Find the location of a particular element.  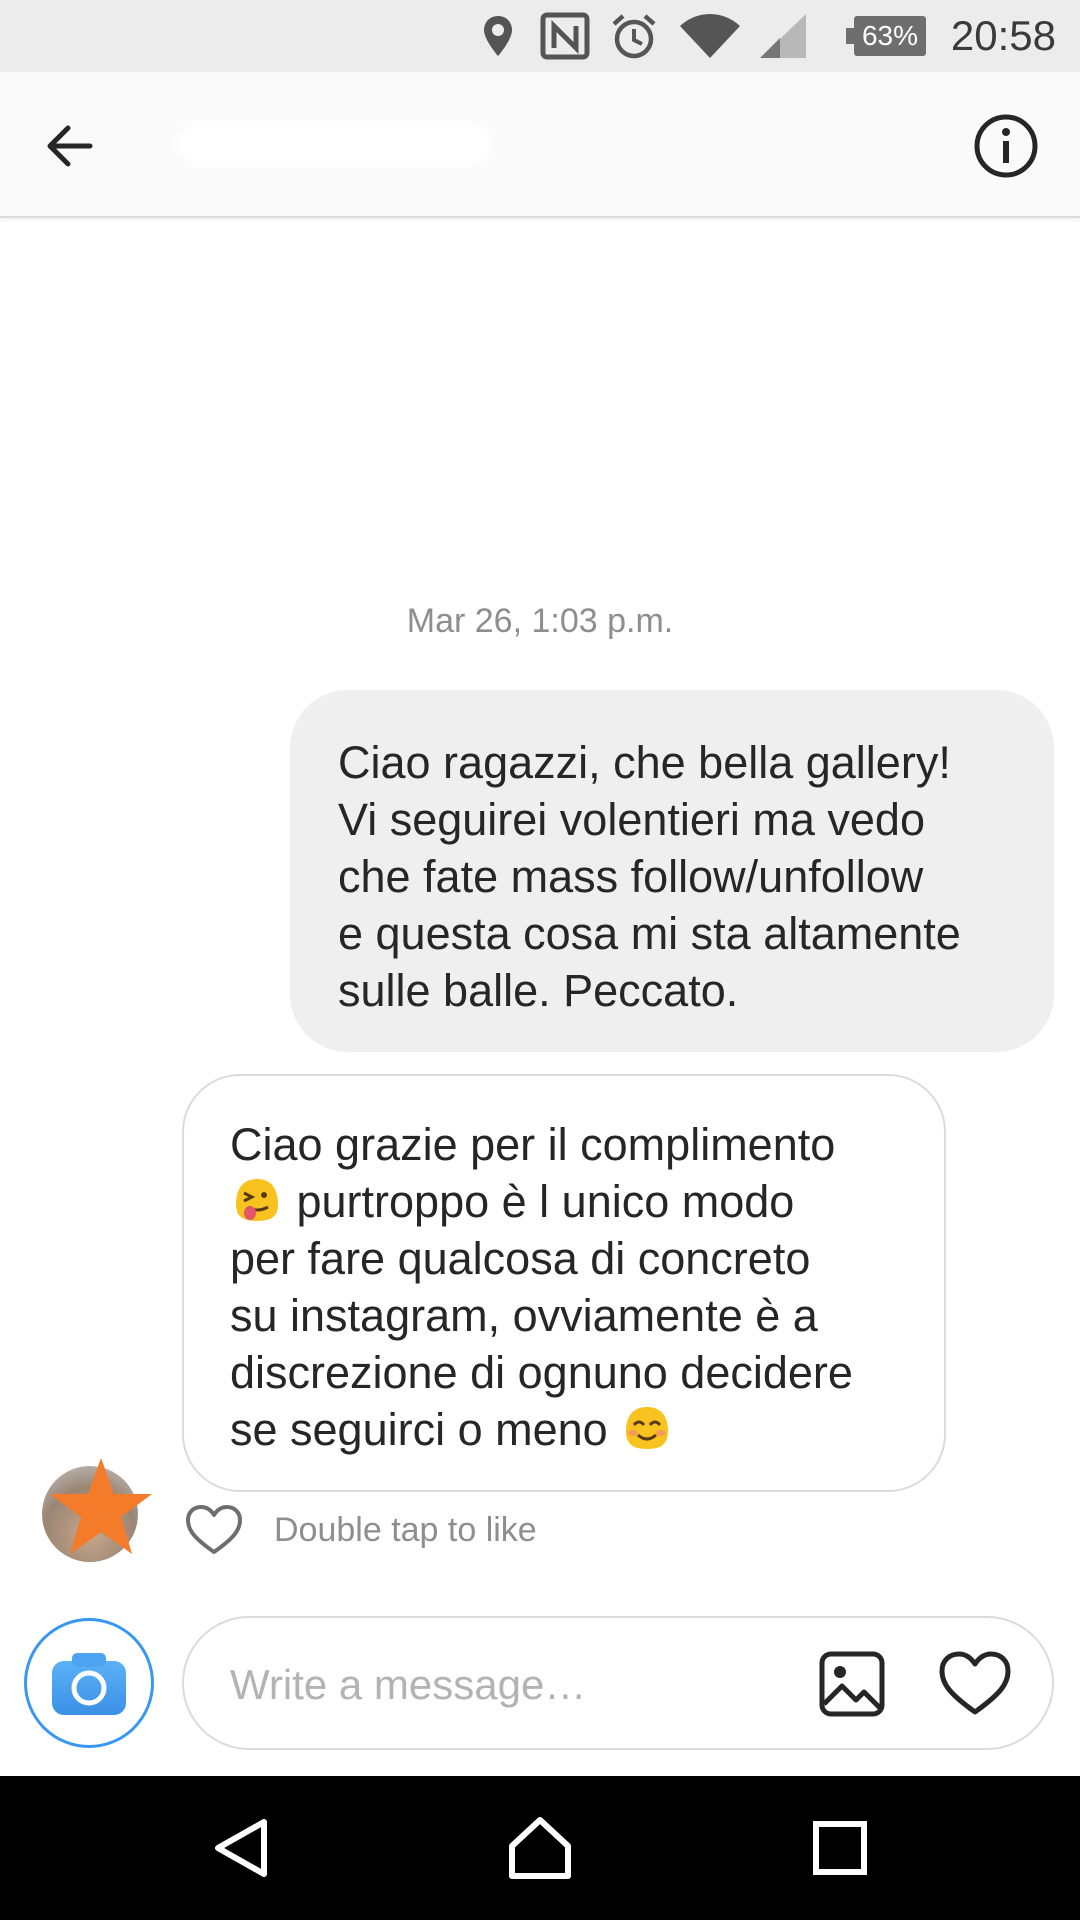

alarm-icon is located at coordinates (634, 36).